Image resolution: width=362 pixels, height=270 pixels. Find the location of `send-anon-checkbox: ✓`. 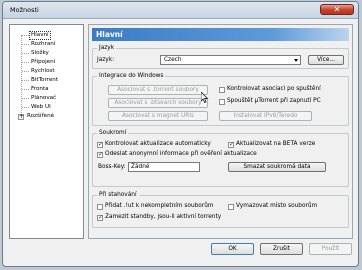

send-anon-checkbox: ✓ is located at coordinates (100, 155).